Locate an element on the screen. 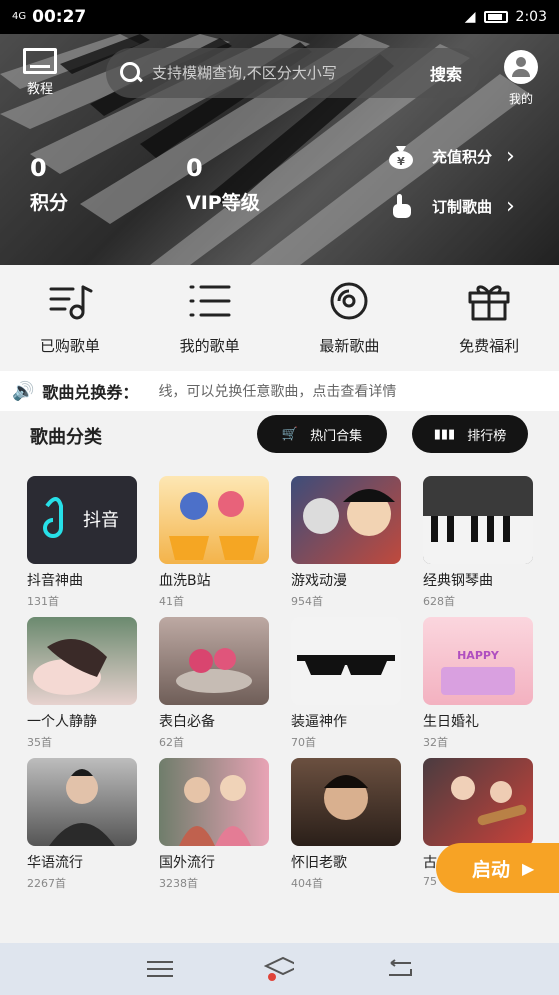 The height and width of the screenshot is (995, 559). launch-button: 启动 ▶ is located at coordinates (497, 868).